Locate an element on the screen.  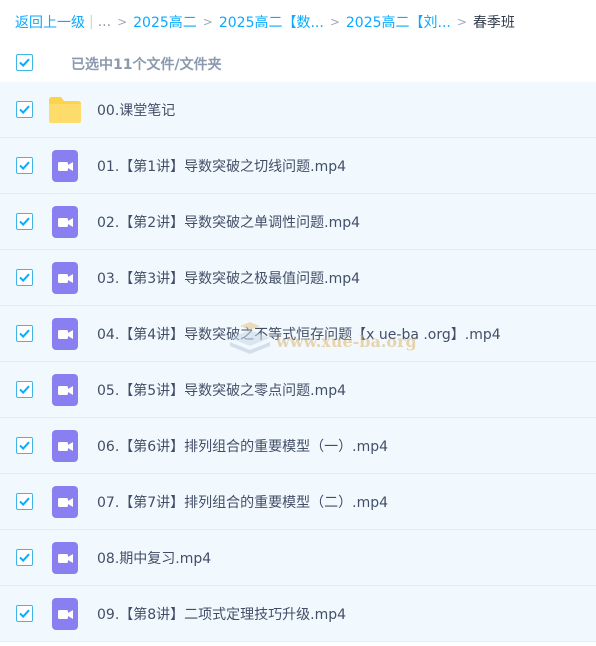
file-row: 07.【第7讲】排列组合的重要模型（二）.mp4 is located at coordinates (298, 502).